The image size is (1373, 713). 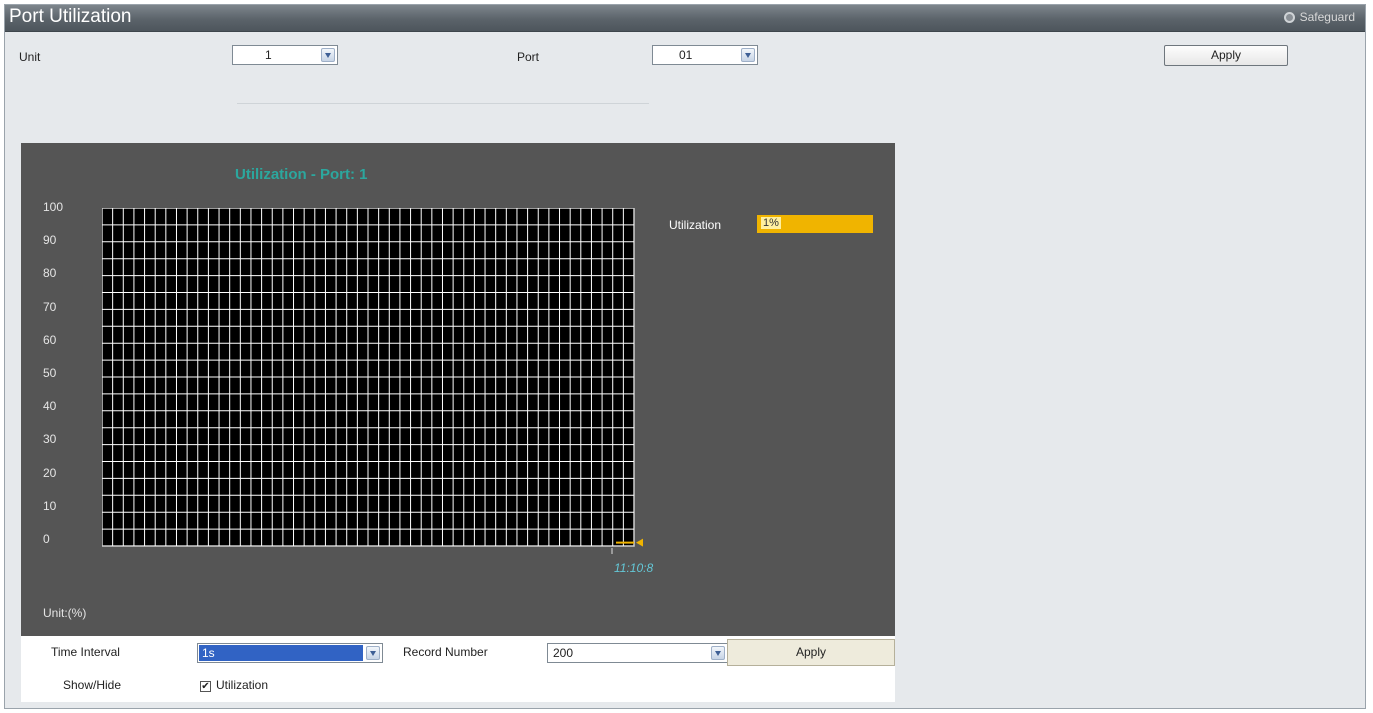 What do you see at coordinates (50, 273) in the screenshot?
I see `y-tick-label: 80` at bounding box center [50, 273].